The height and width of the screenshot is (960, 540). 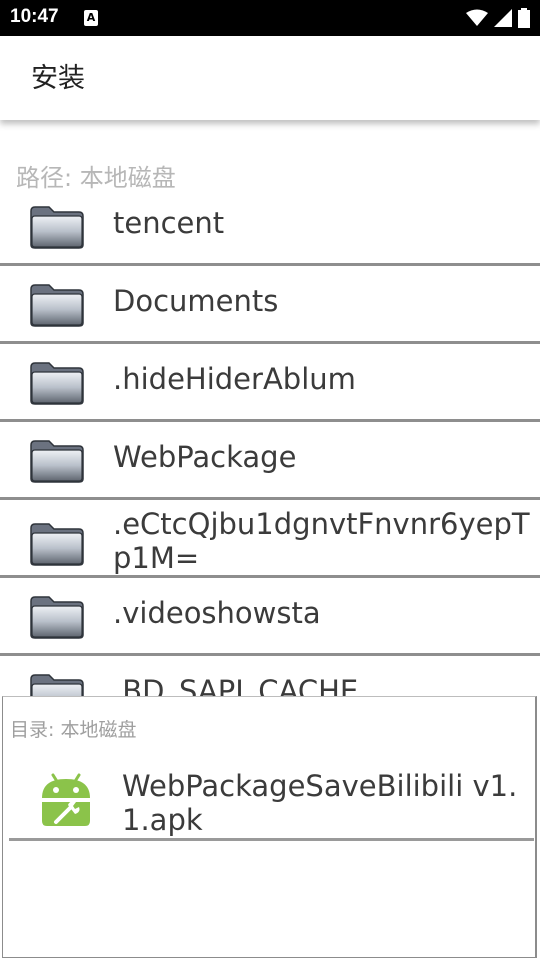 I want to click on status-time: 10:47, so click(x=34, y=16).